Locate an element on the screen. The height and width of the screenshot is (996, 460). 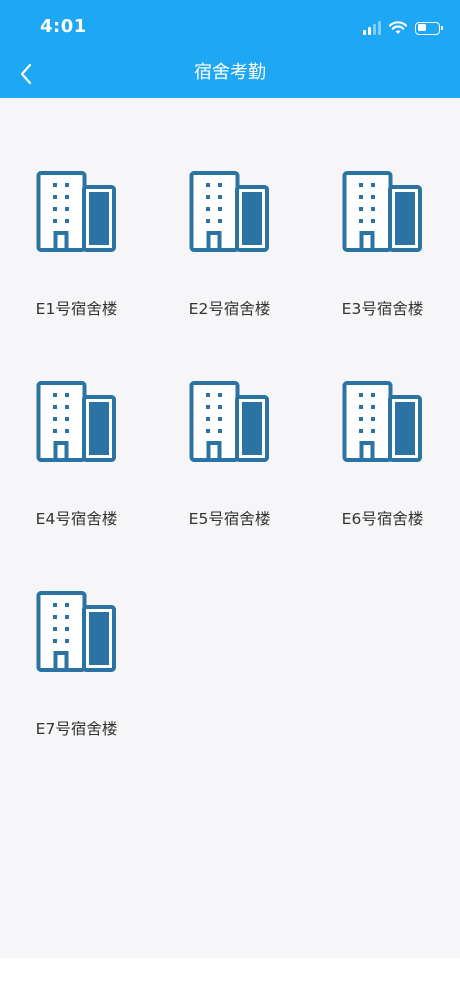
status-icons is located at coordinates (403, 28).